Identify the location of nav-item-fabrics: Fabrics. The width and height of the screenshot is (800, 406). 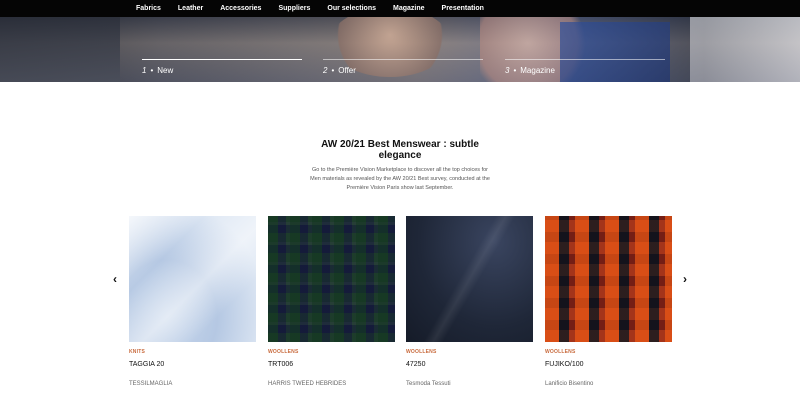
(148, 8).